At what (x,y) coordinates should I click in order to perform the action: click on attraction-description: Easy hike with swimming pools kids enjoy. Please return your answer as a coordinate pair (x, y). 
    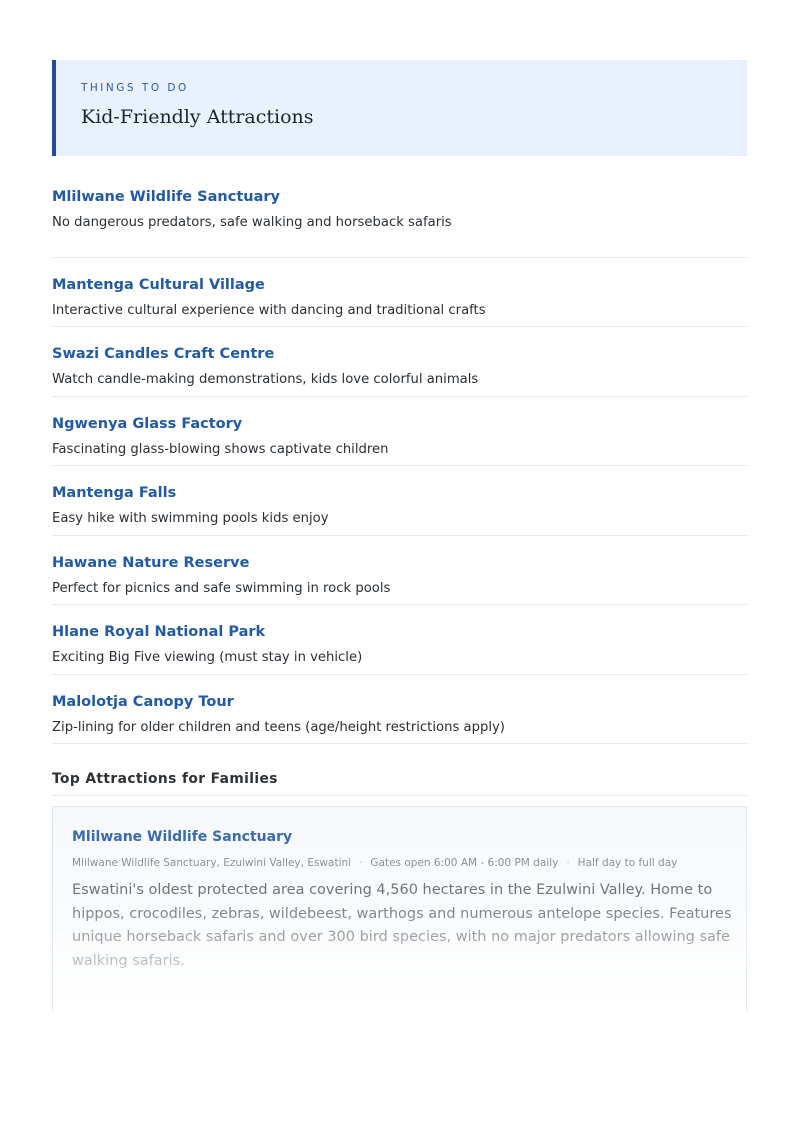
    Looking at the image, I should click on (190, 518).